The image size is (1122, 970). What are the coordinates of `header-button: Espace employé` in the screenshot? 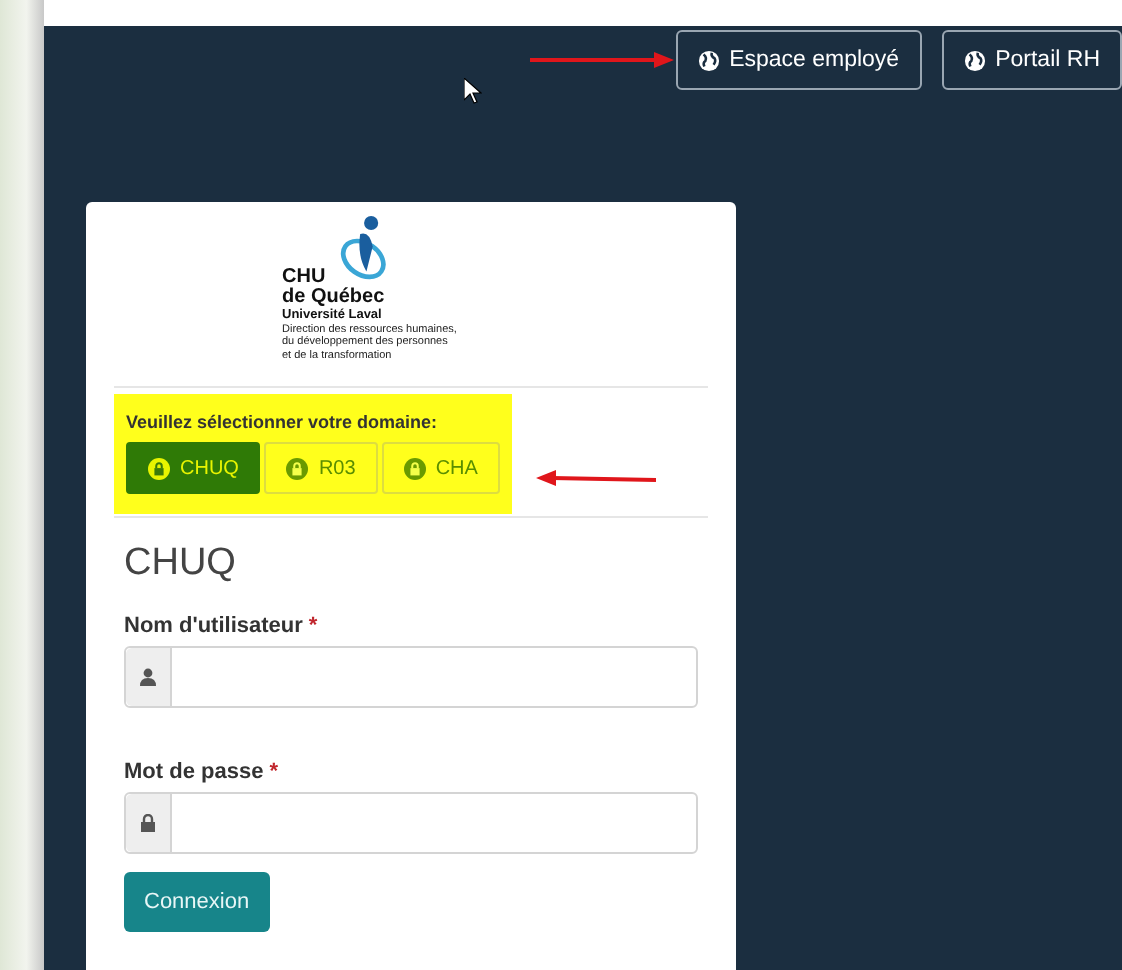 It's located at (798, 60).